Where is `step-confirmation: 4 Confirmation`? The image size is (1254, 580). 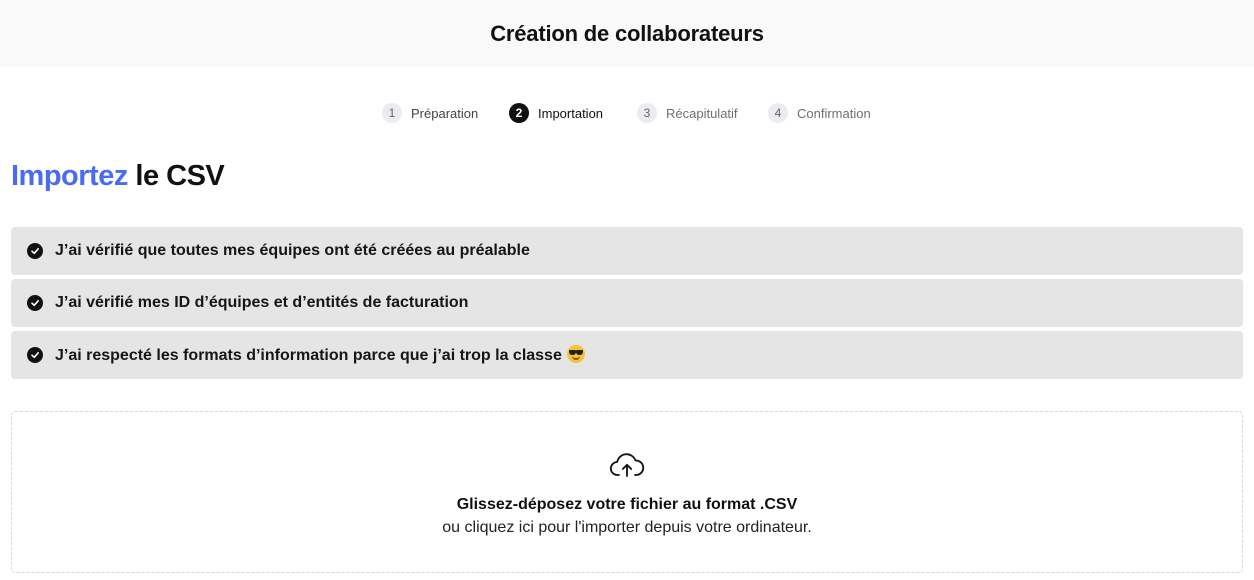 step-confirmation: 4 Confirmation is located at coordinates (819, 113).